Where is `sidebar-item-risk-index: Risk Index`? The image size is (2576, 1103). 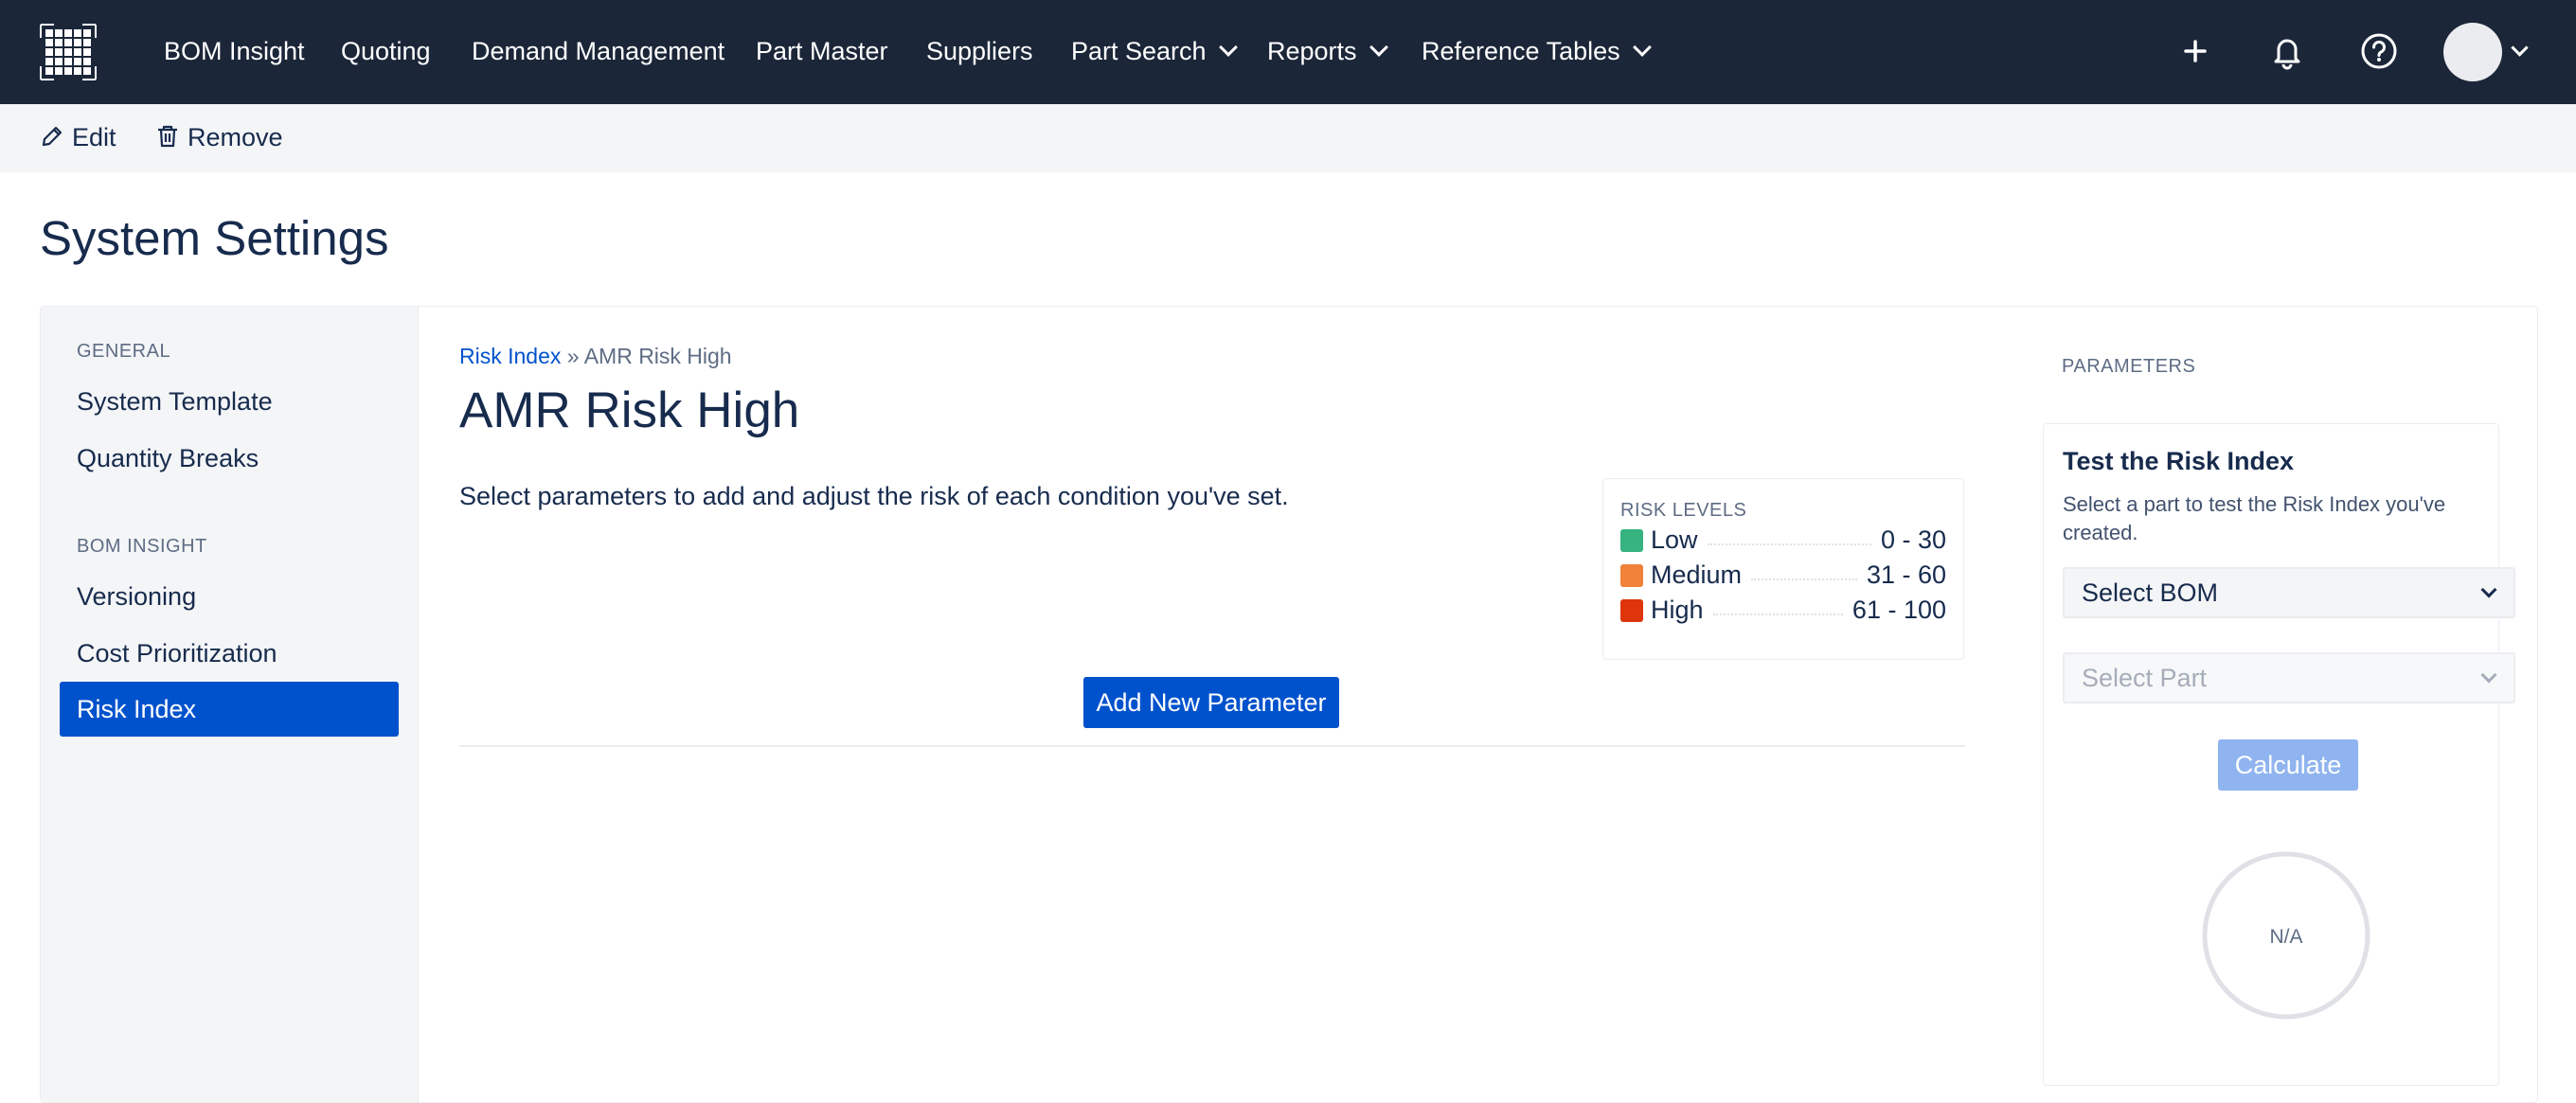
sidebar-item-risk-index: Risk Index is located at coordinates (229, 709).